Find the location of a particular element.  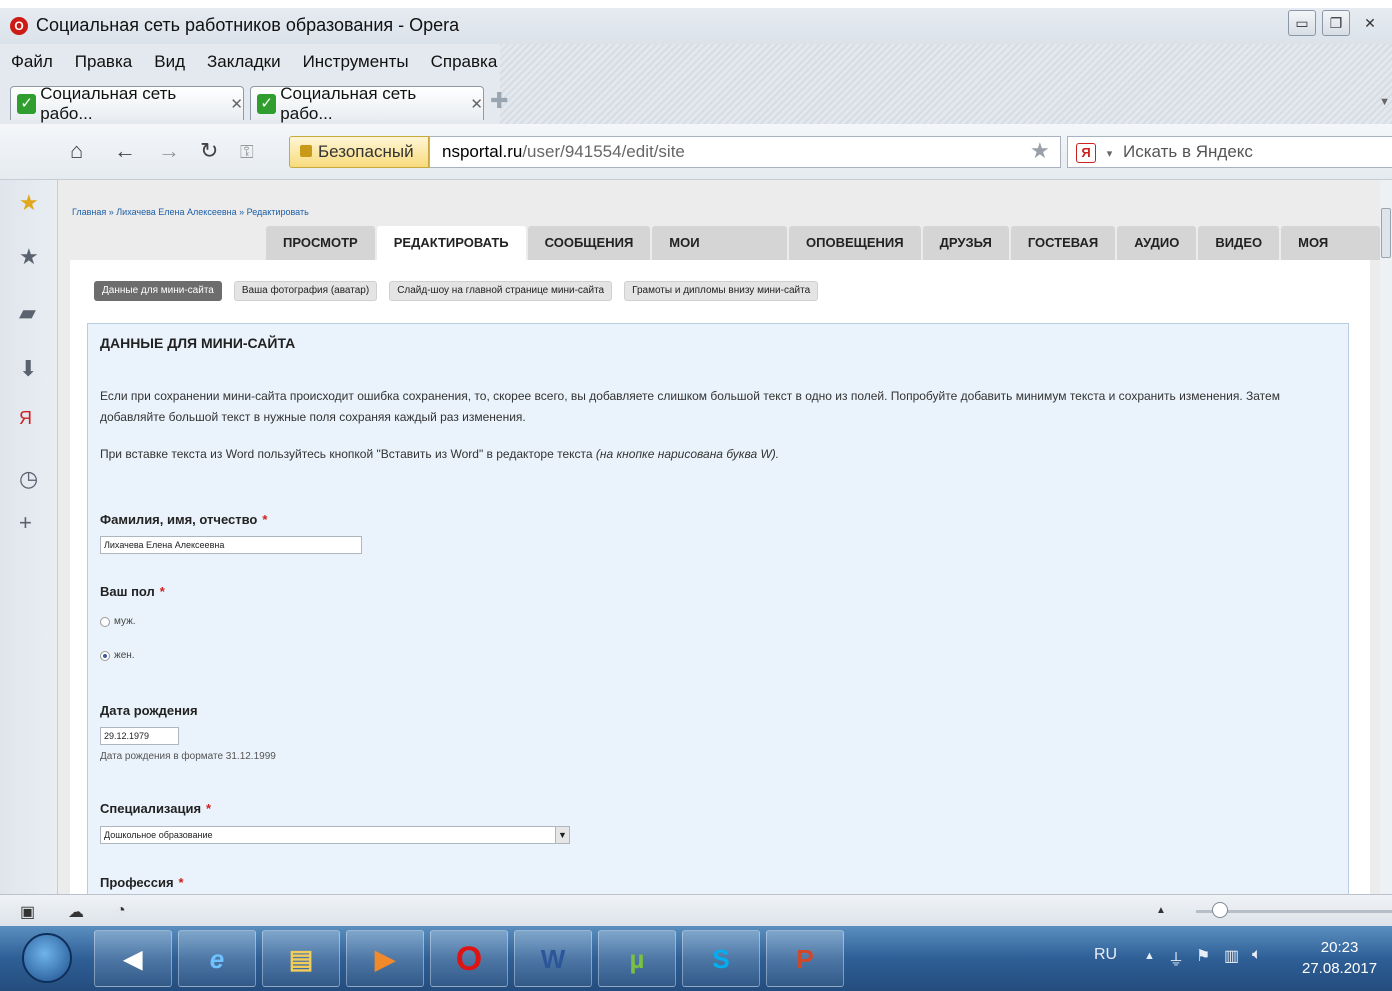

gender-female-label: жен. is located at coordinates (124, 655).